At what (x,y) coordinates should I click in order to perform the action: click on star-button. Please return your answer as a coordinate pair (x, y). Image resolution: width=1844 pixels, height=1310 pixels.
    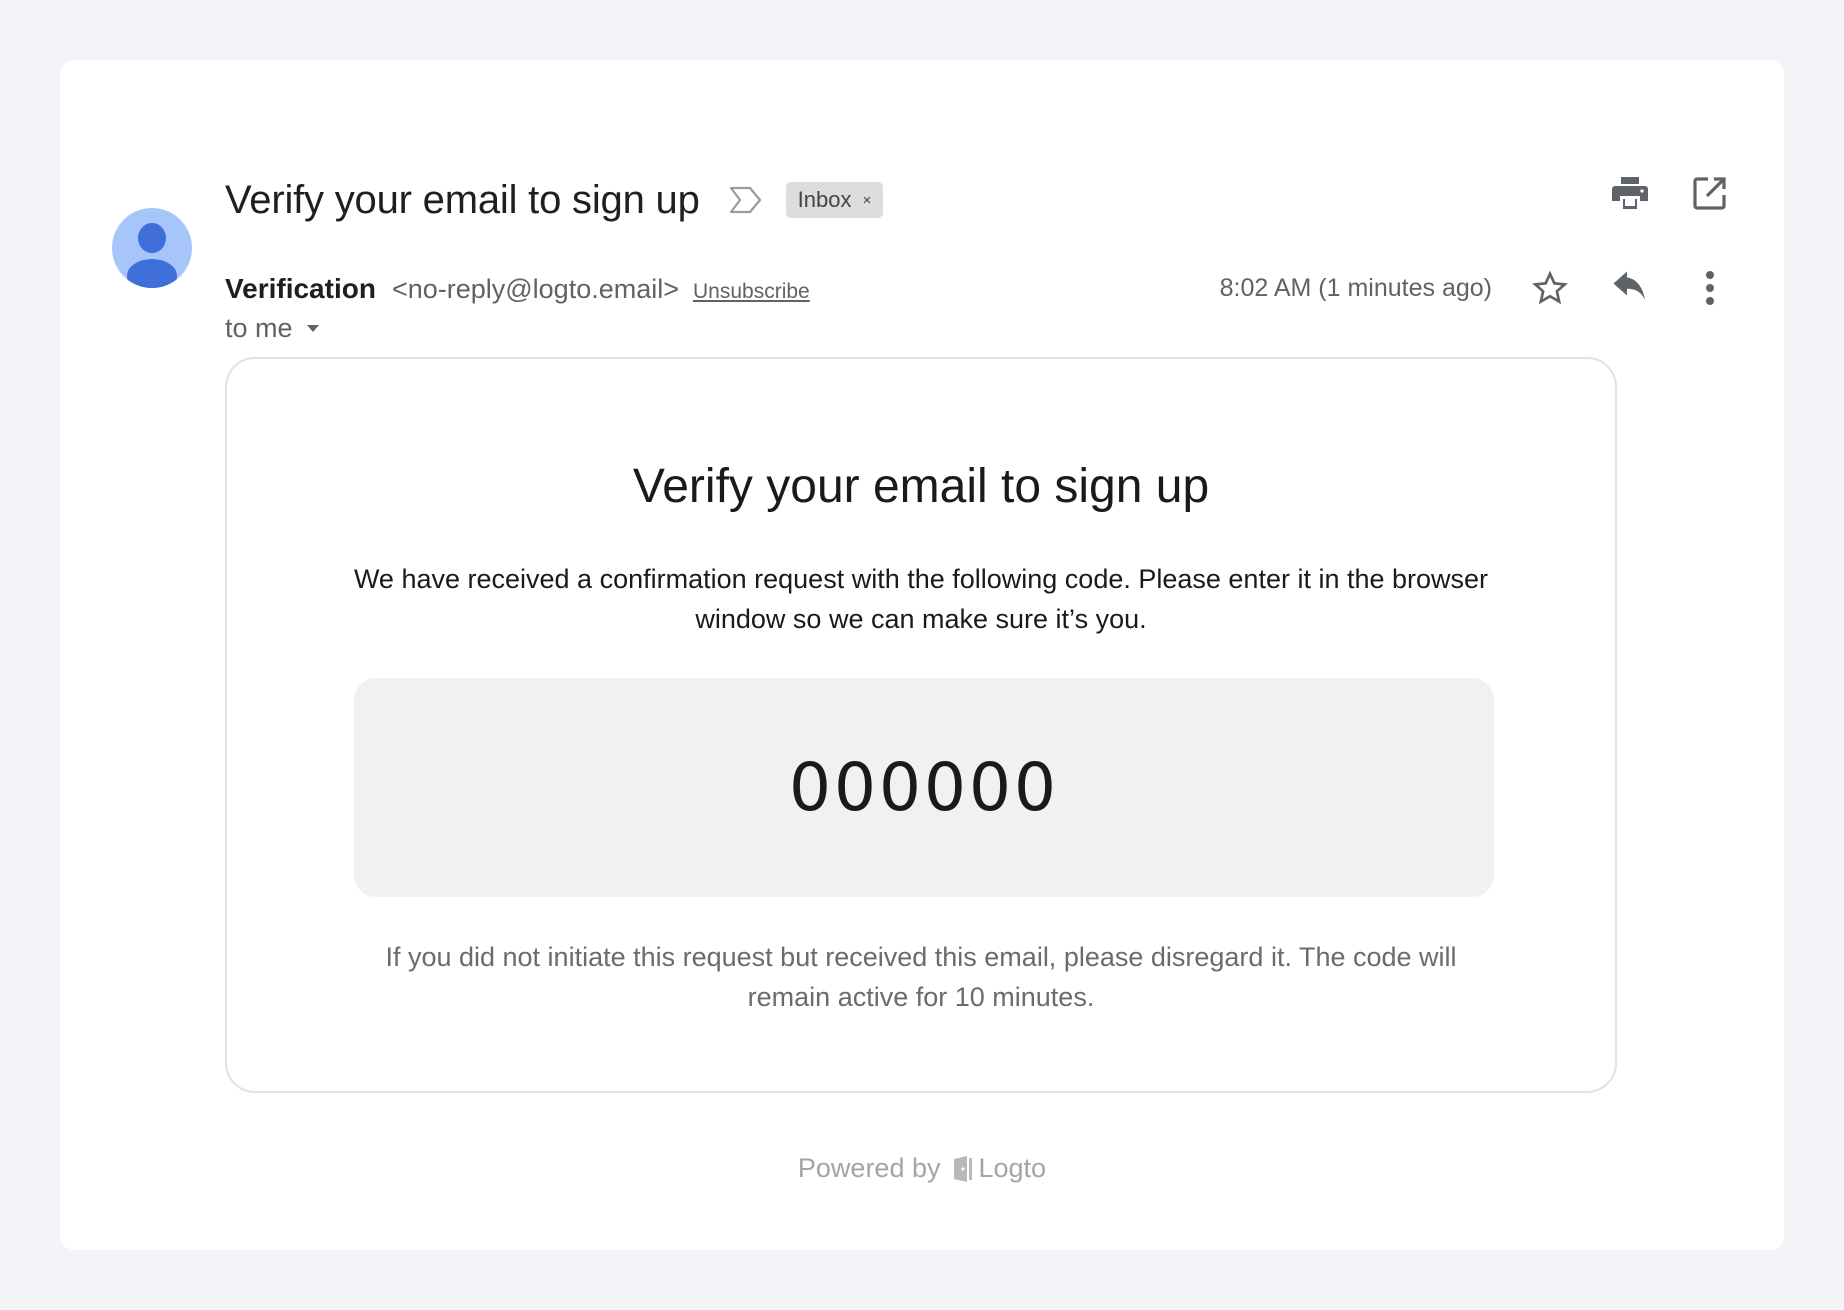
    Looking at the image, I should click on (1550, 288).